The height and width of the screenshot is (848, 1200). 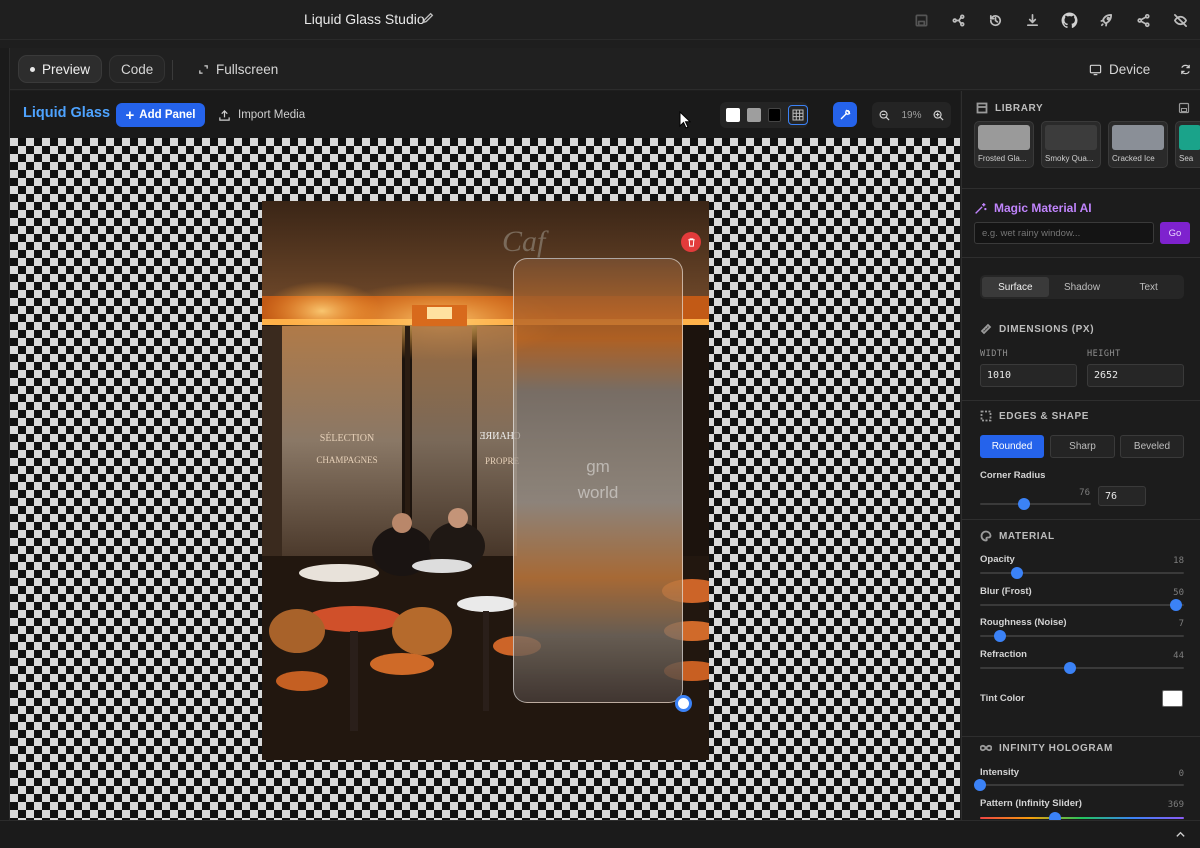 I want to click on add-panel-button: + Add Panel, so click(x=160, y=115).